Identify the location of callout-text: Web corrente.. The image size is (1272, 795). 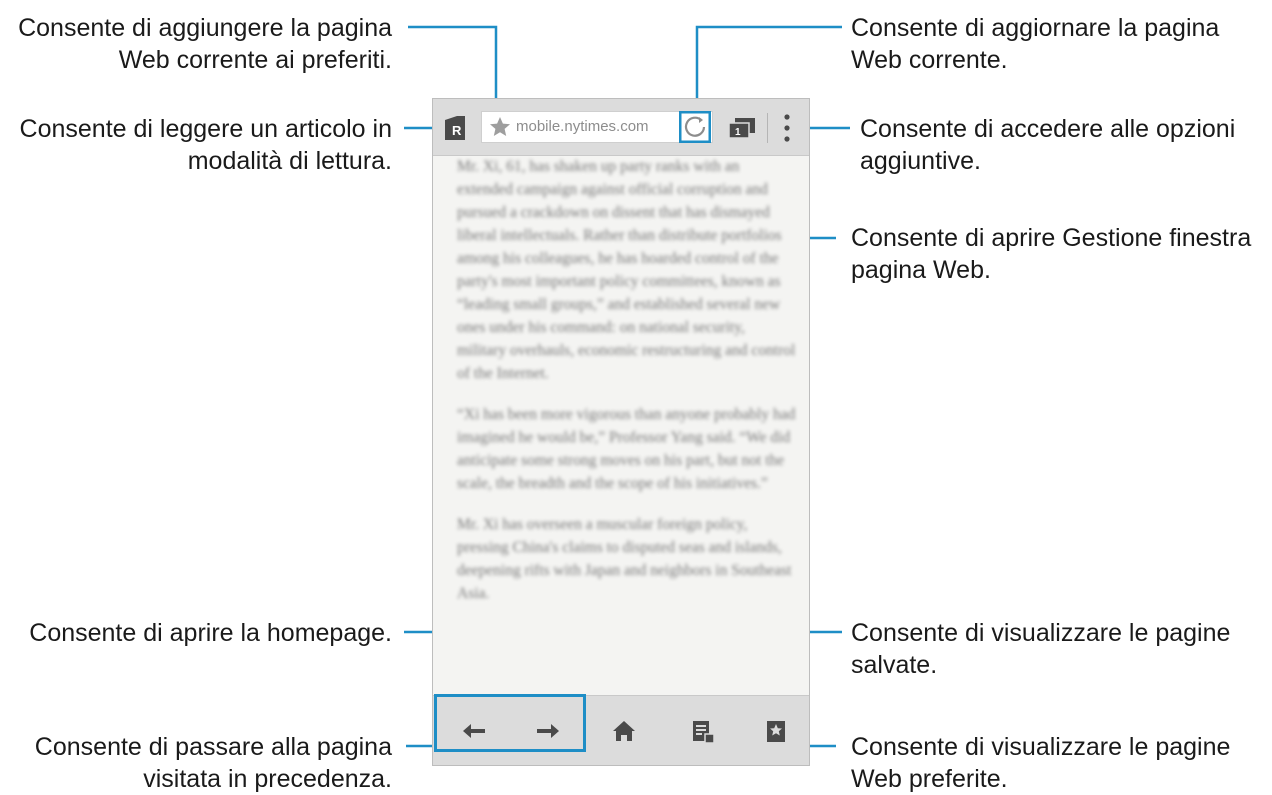
(929, 60).